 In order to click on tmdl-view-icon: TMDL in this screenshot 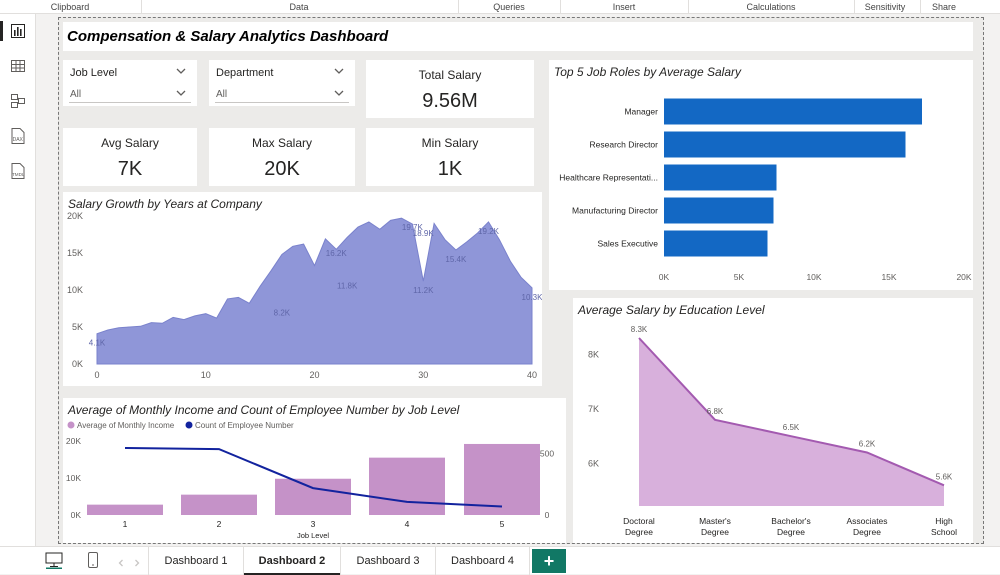, I will do `click(18, 171)`.